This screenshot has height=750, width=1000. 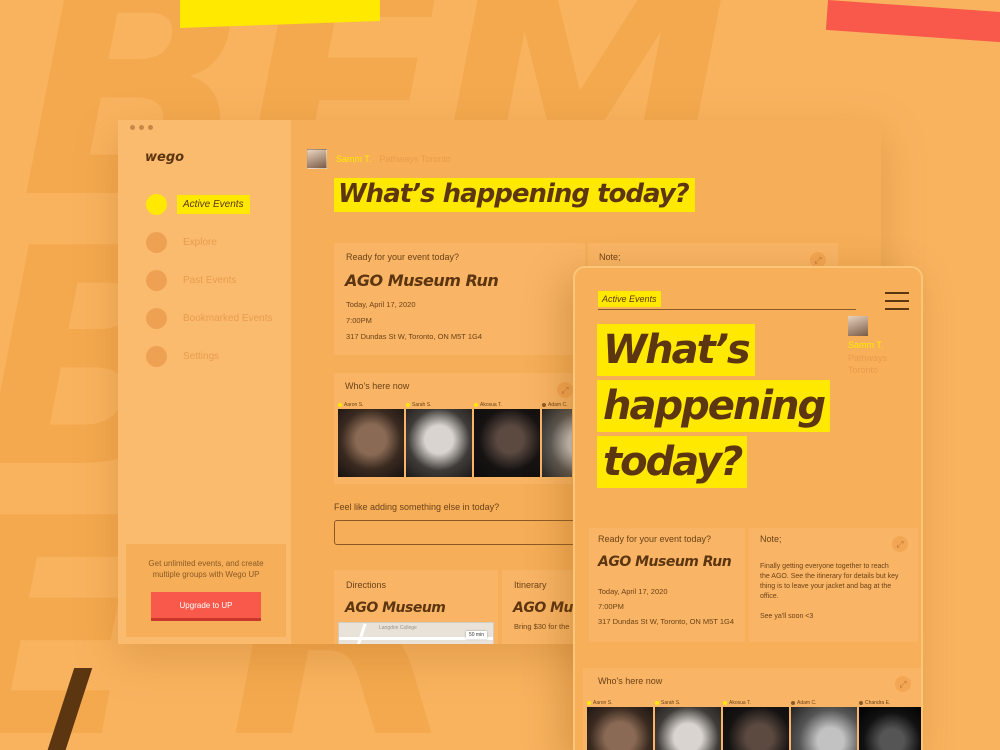 I want to click on divider, so click(x=727, y=309).